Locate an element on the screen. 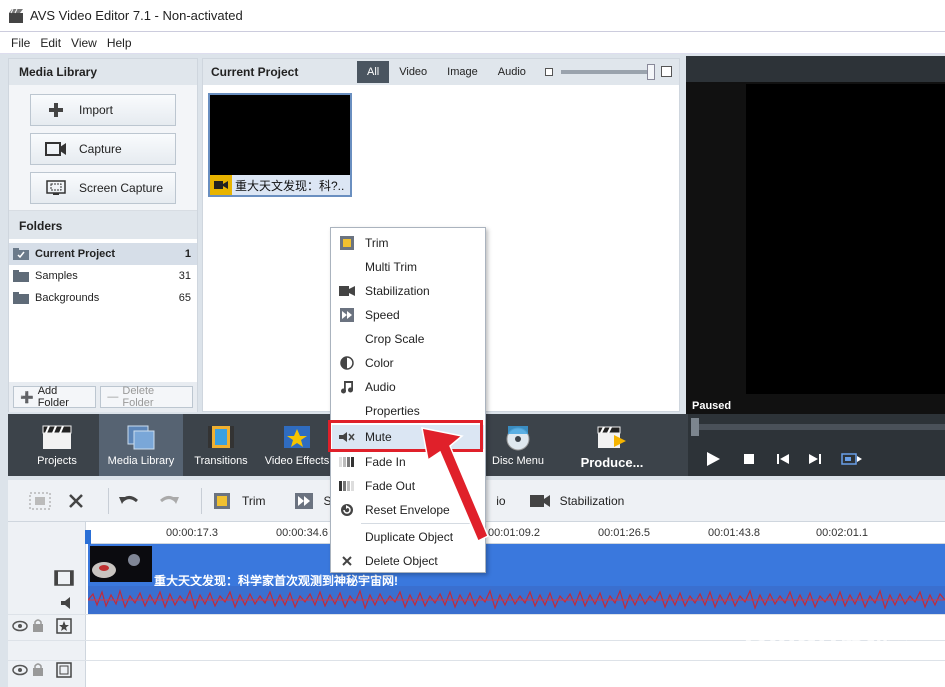  baidu-watermark-url: jingyan.baidu.com is located at coordinates (846, 673).